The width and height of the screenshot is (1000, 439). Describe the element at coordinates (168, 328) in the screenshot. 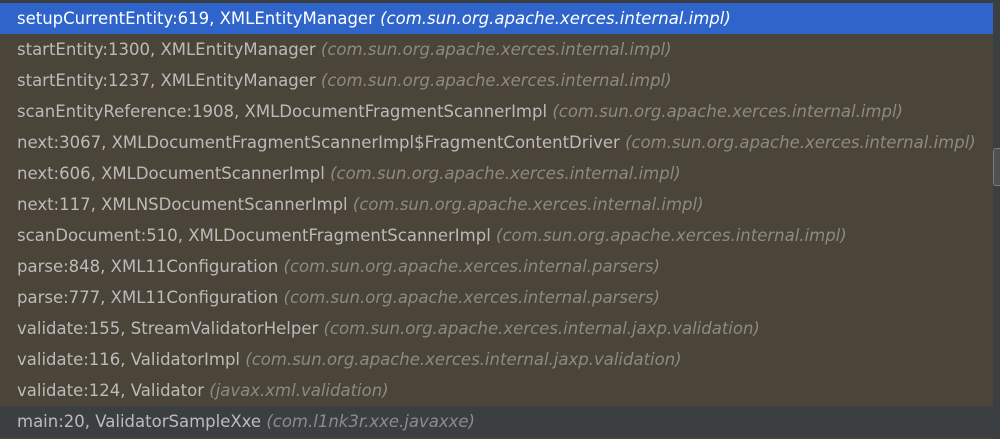

I see `frame-method: validate:155, StreamValidatorHelper` at that location.